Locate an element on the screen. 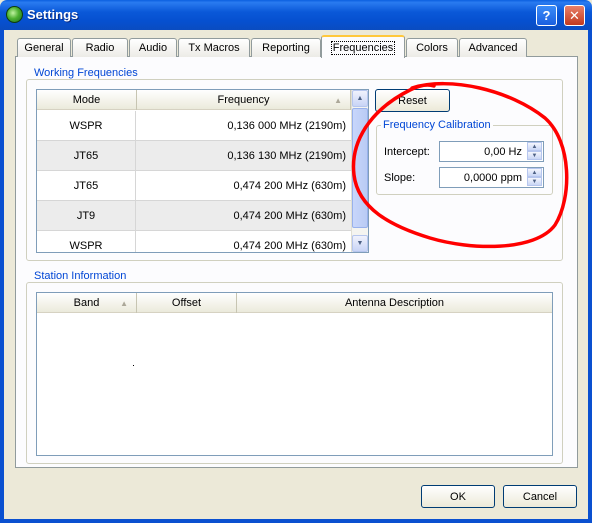 This screenshot has width=592, height=523. window-title: Settings is located at coordinates (53, 14).